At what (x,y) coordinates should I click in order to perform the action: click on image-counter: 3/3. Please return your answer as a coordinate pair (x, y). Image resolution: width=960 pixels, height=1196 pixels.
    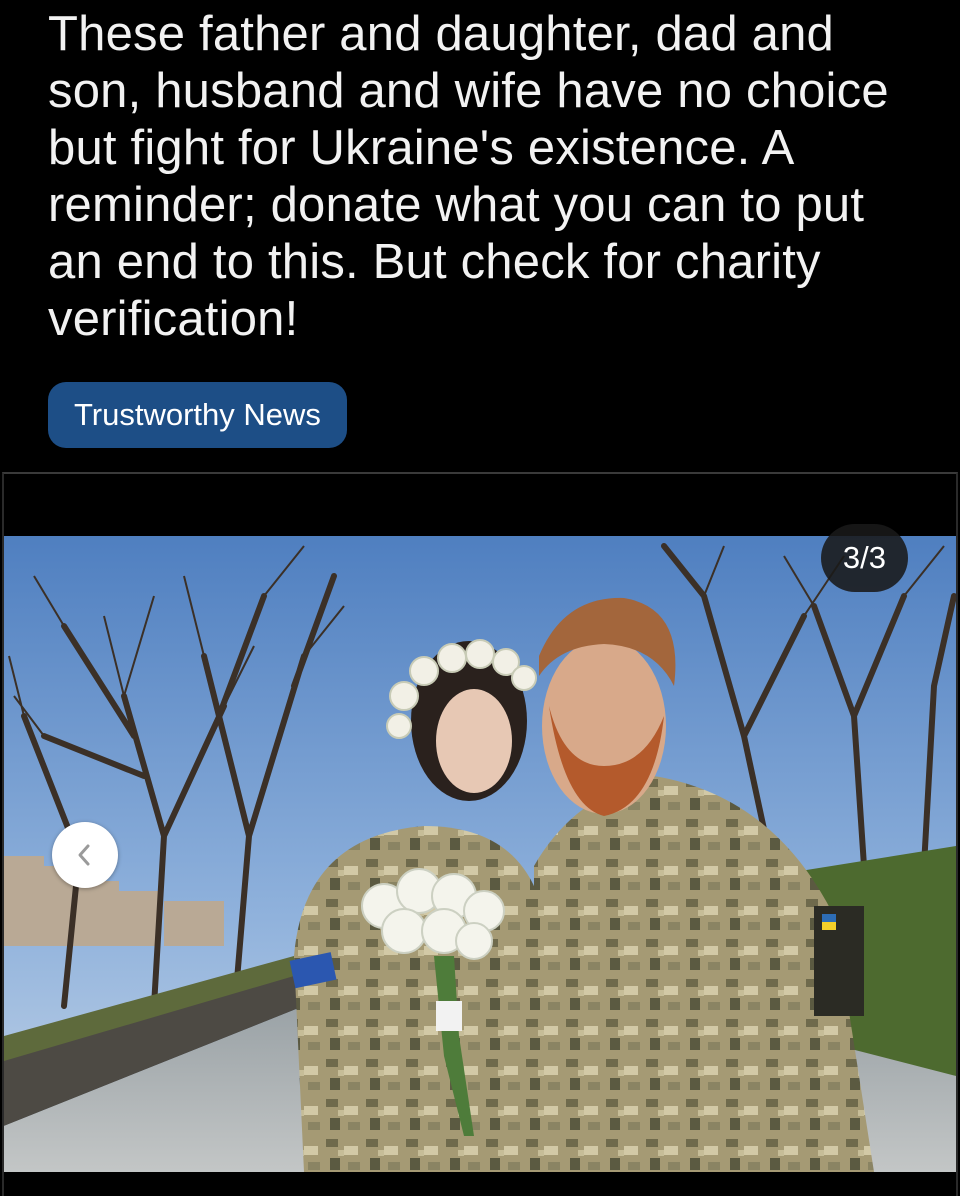
    Looking at the image, I should click on (864, 558).